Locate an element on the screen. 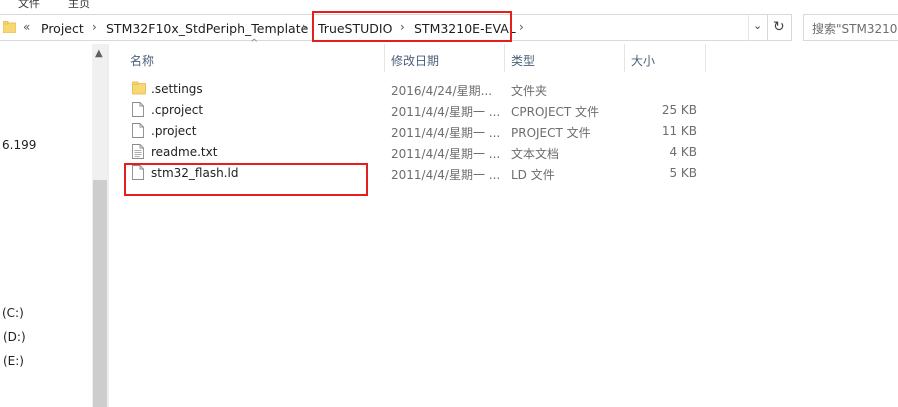  nav-item-drive-c: (C:) is located at coordinates (13, 313).